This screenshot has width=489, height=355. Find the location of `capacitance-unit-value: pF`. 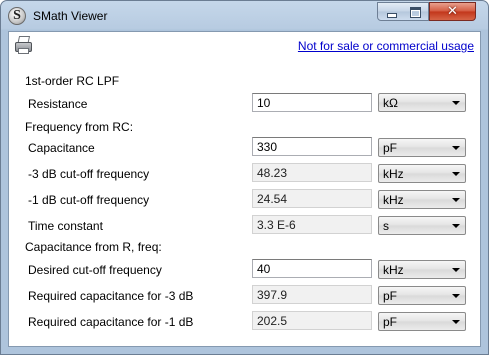

capacitance-unit-value: pF is located at coordinates (390, 148).